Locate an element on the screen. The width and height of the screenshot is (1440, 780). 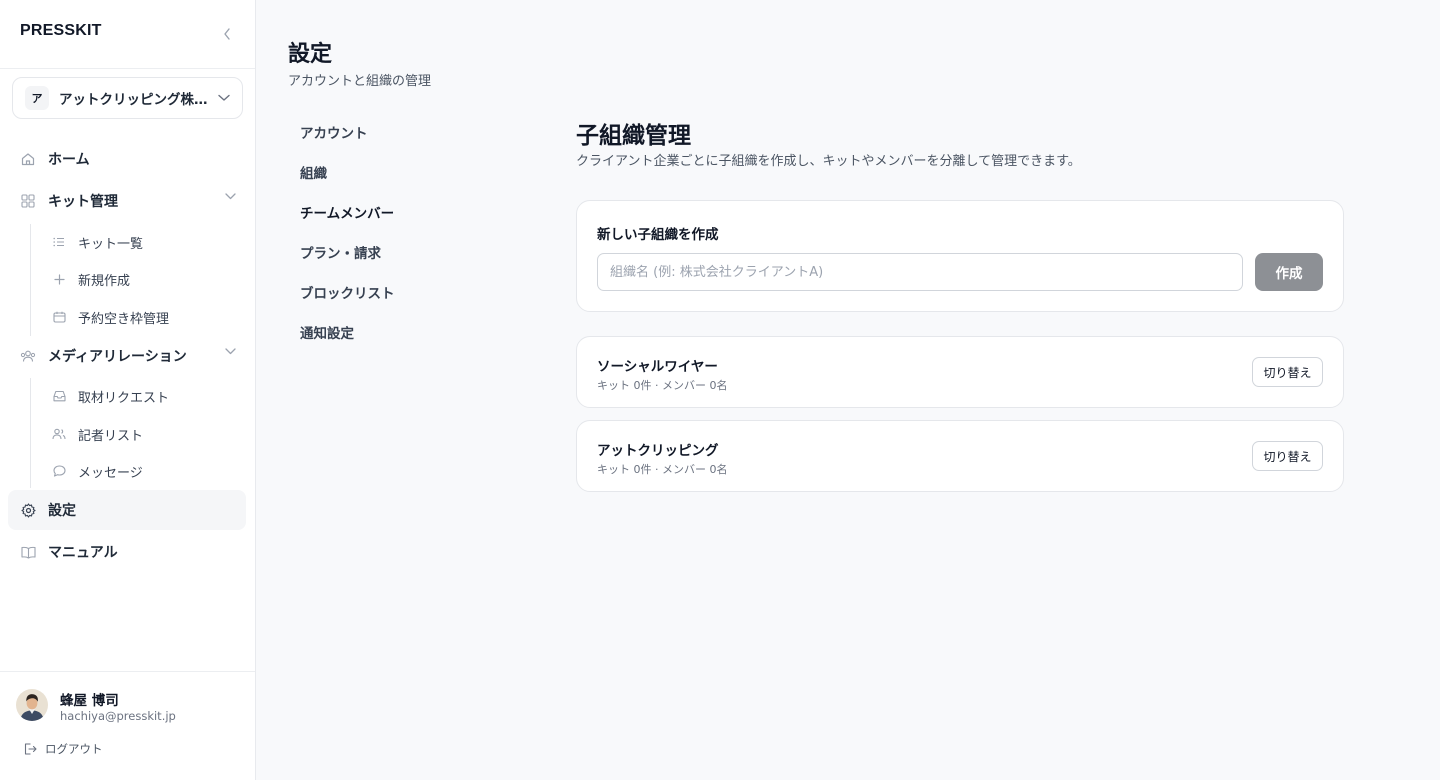
org-avatar: ア is located at coordinates (37, 98).